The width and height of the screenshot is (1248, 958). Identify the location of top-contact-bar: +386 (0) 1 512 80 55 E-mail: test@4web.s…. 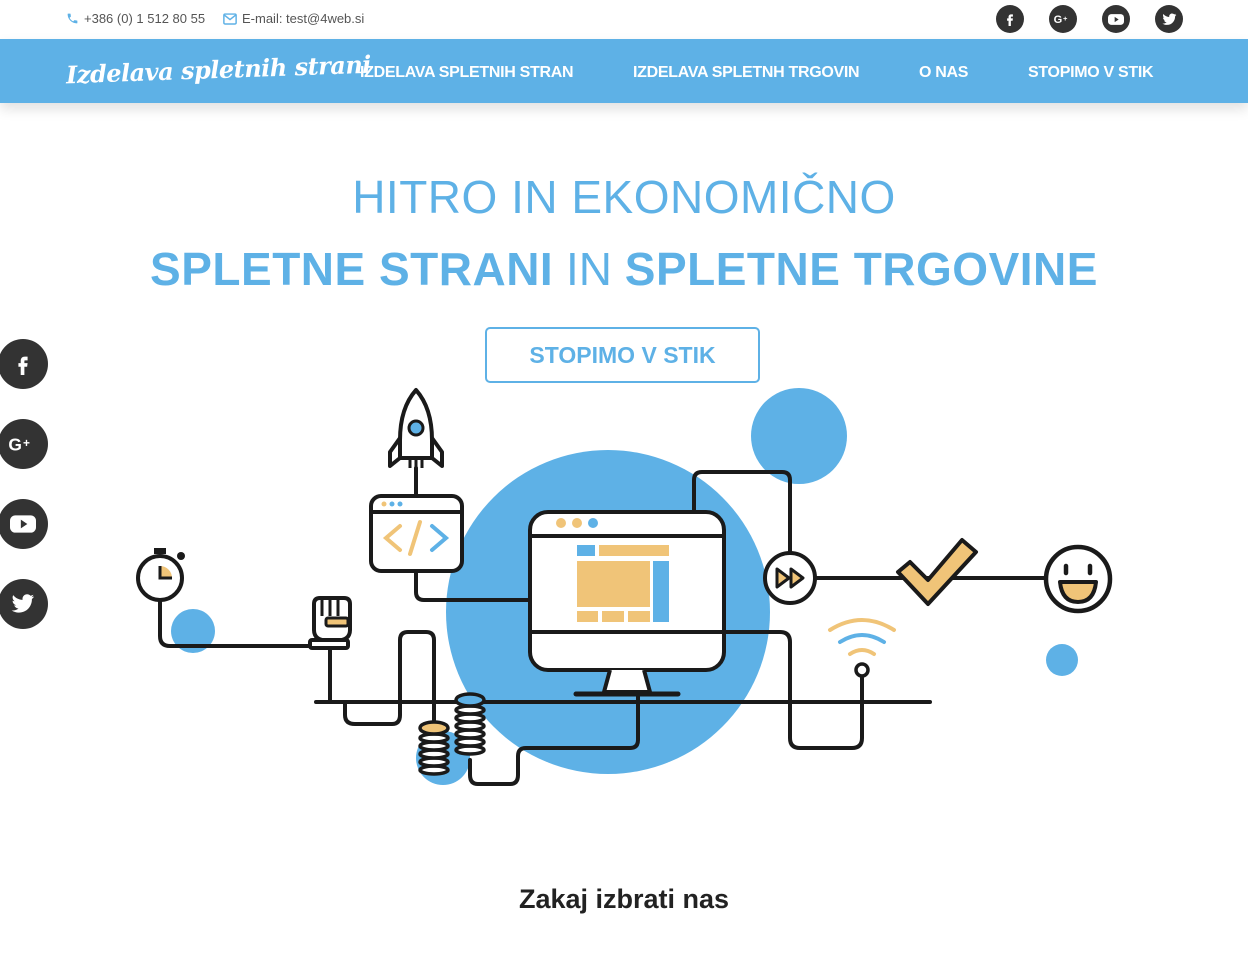
(624, 19).